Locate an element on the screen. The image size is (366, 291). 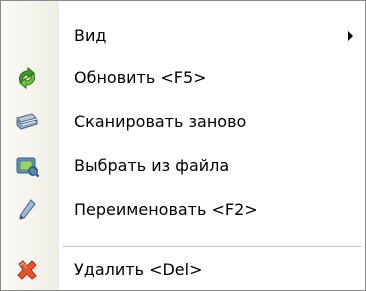
menu-item-label: Вид is located at coordinates (90, 35).